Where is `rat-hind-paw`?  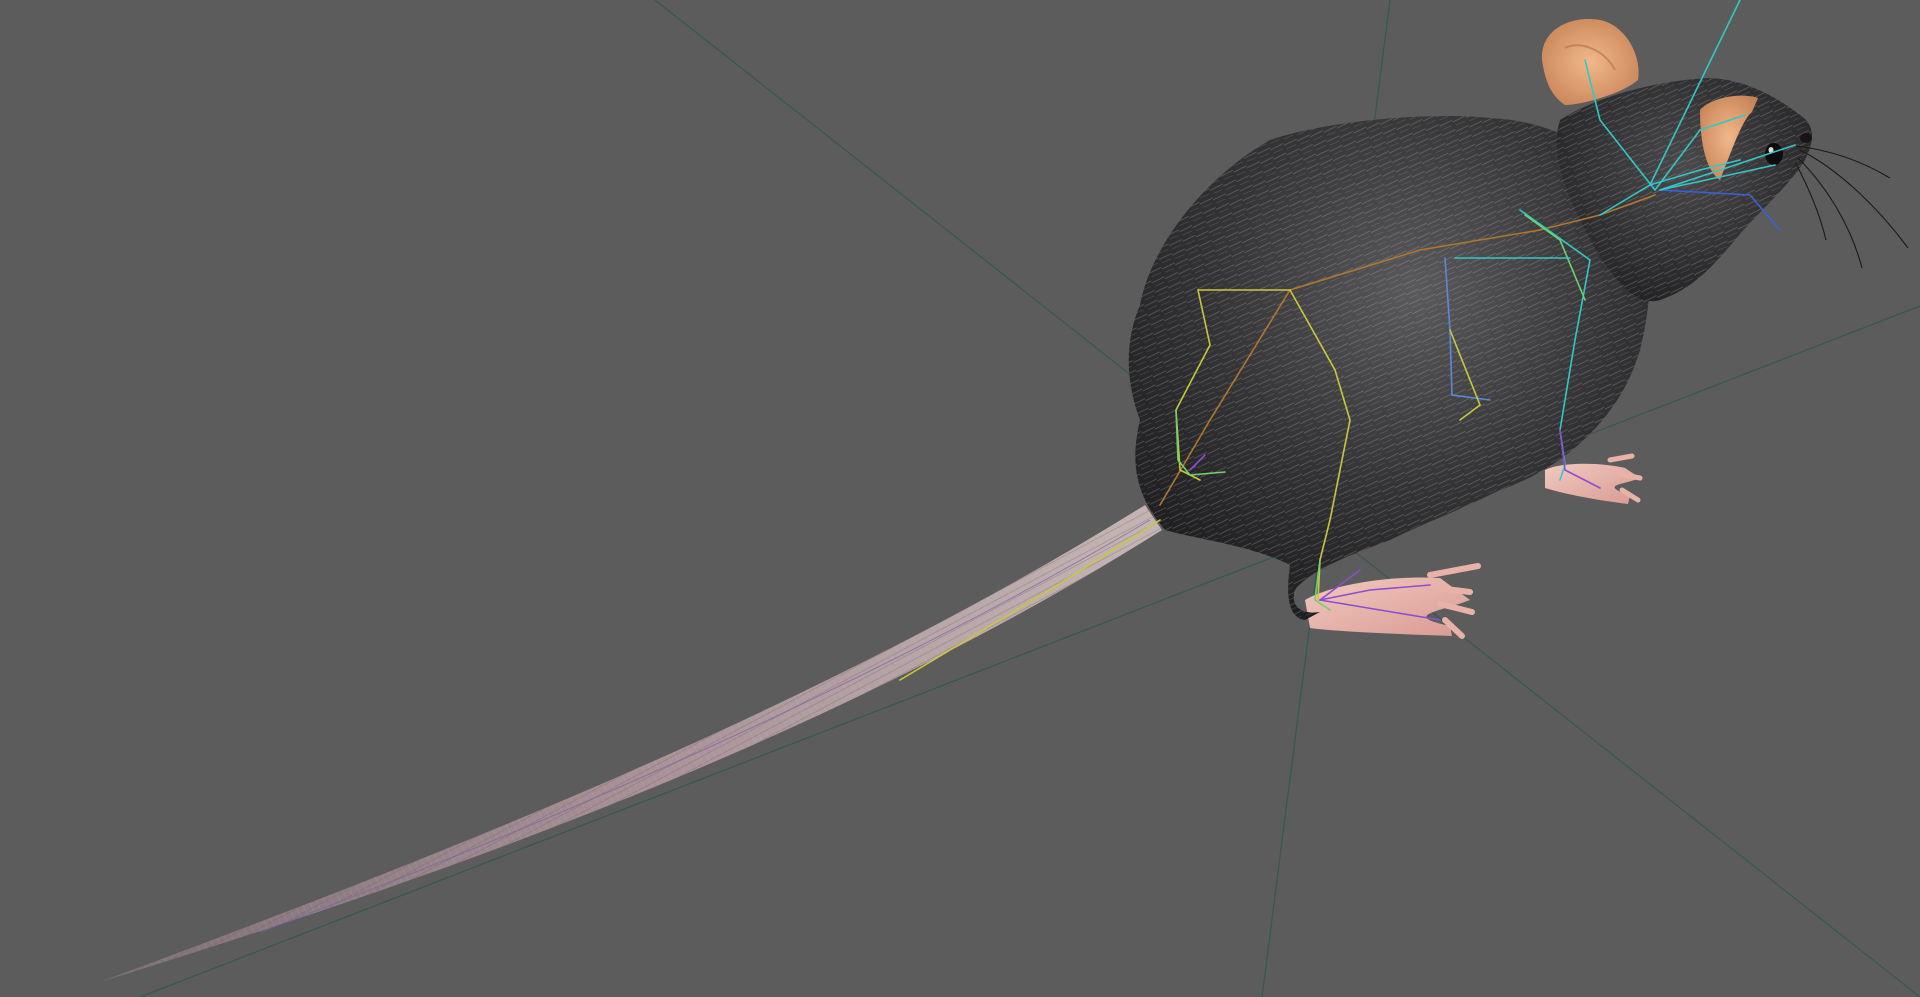
rat-hind-paw is located at coordinates (1393, 601).